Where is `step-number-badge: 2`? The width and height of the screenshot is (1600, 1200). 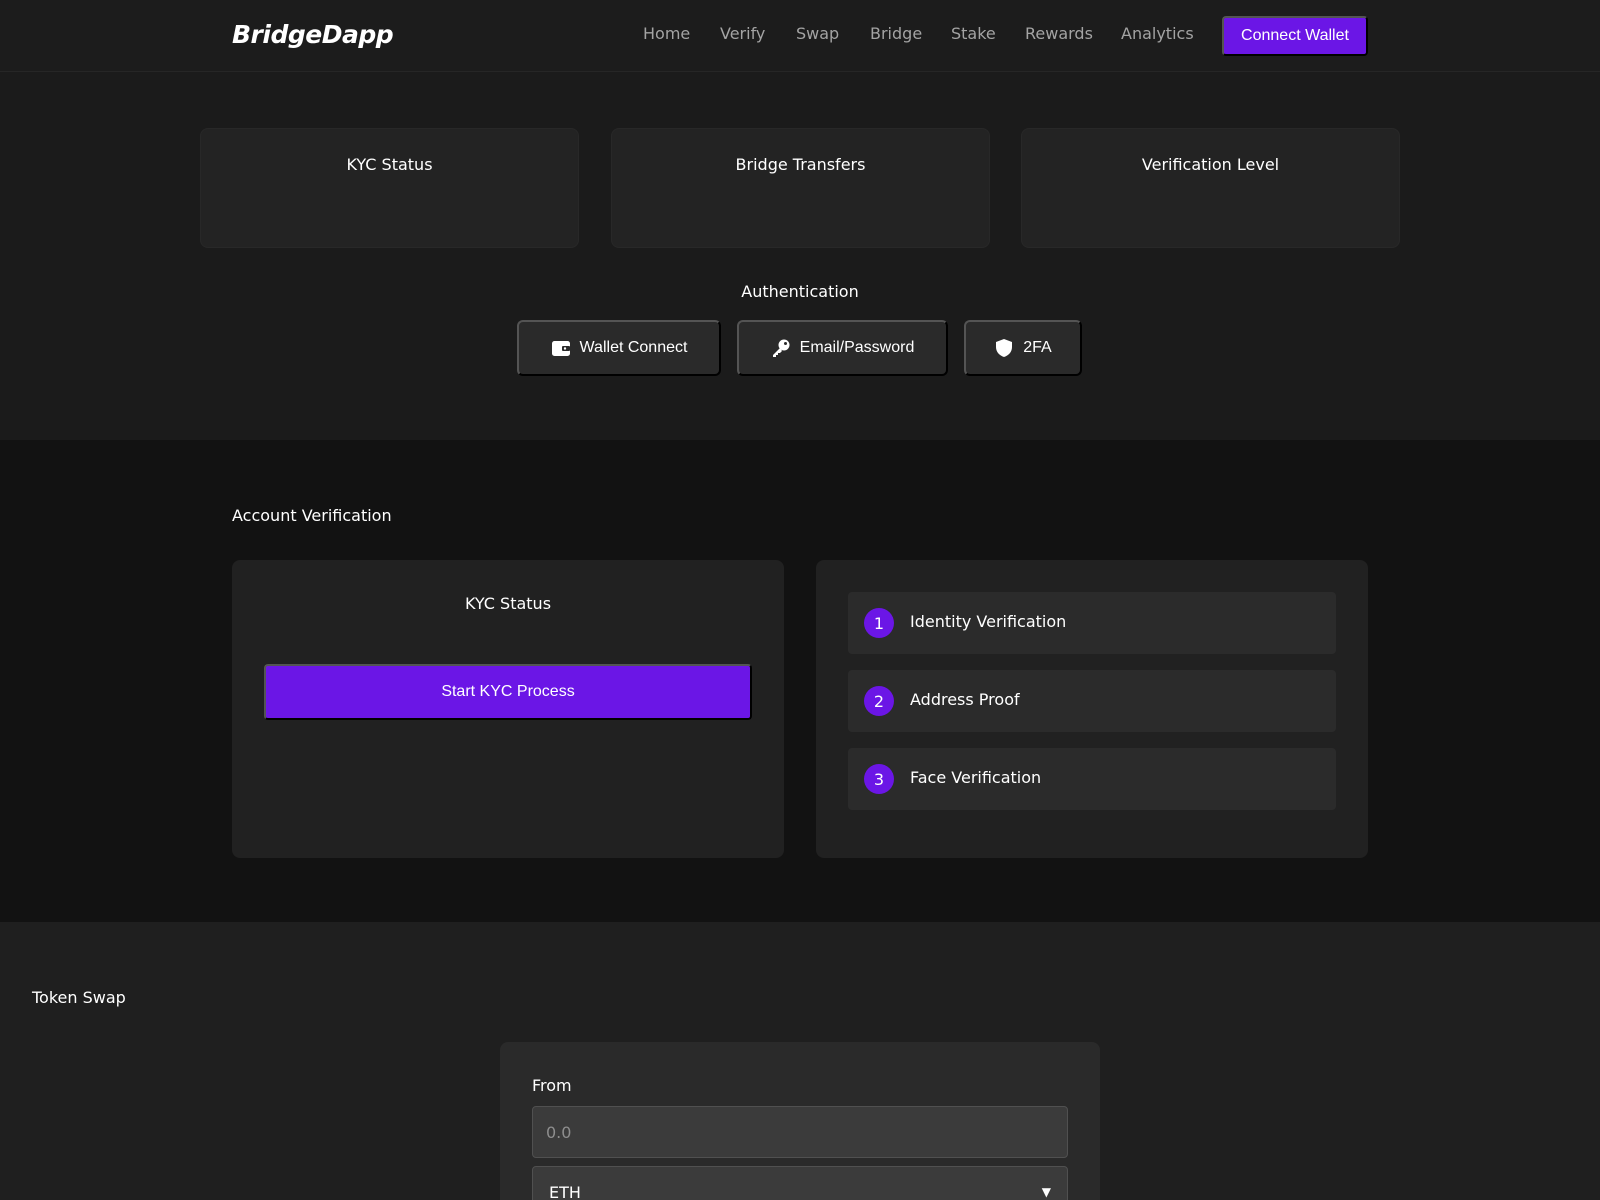
step-number-badge: 2 is located at coordinates (879, 701).